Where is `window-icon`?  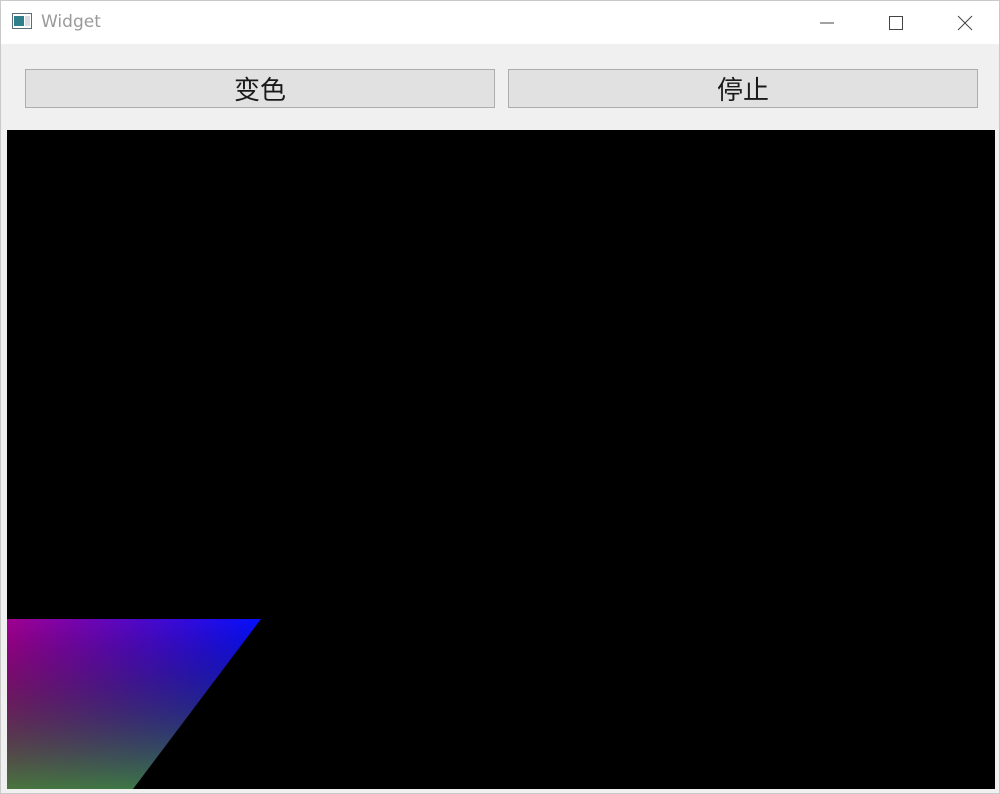
window-icon is located at coordinates (22, 21).